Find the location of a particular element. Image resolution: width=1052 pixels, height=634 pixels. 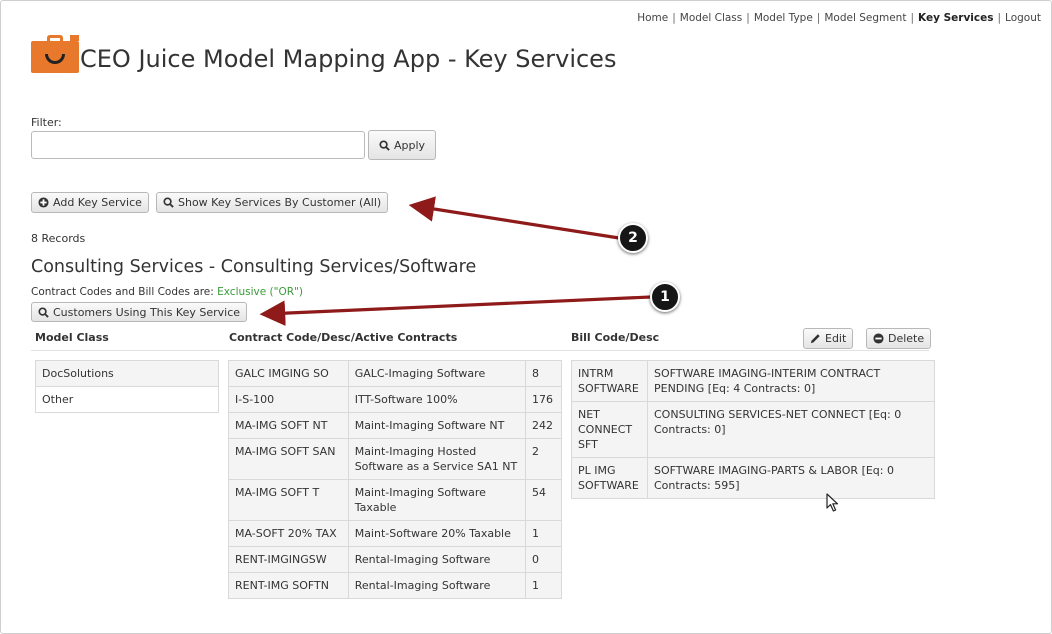

contract-desc-cell: Maint-Software 20% Taxable is located at coordinates (437, 533).